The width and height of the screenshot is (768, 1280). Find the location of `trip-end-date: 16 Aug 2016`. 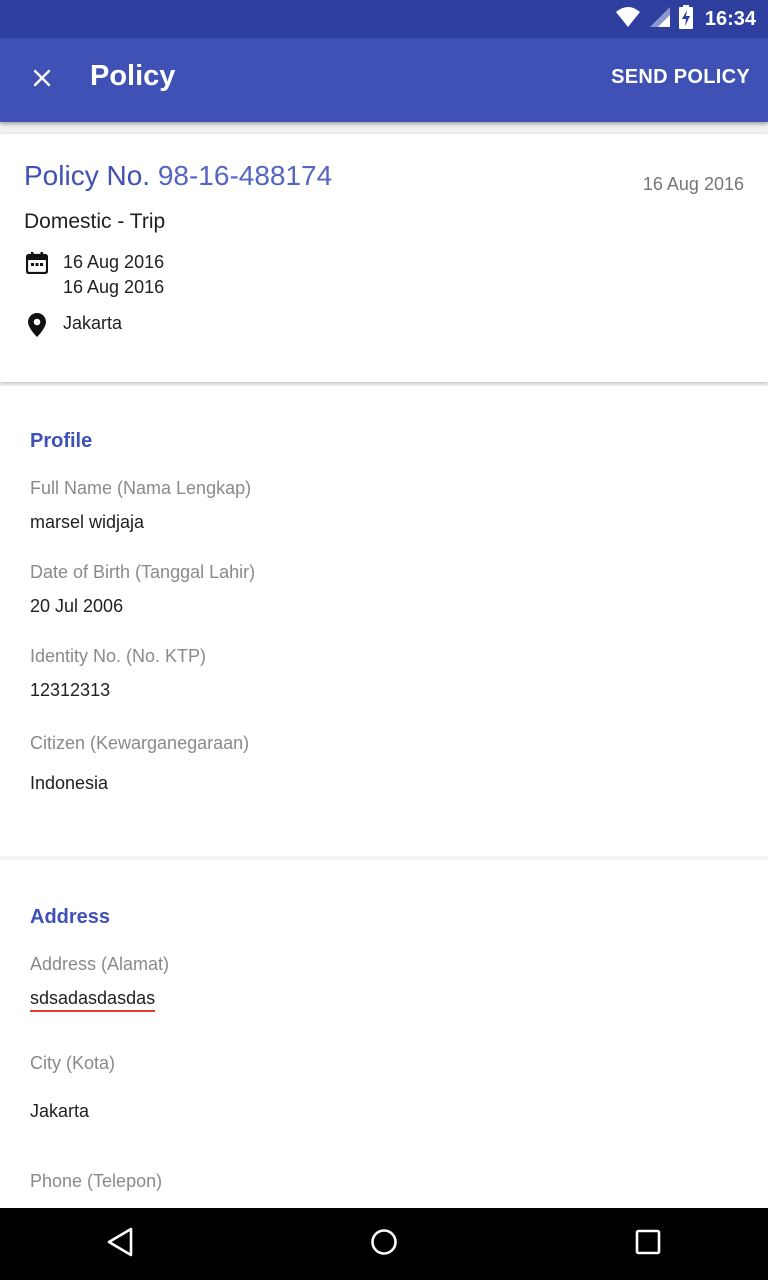

trip-end-date: 16 Aug 2016 is located at coordinates (114, 287).